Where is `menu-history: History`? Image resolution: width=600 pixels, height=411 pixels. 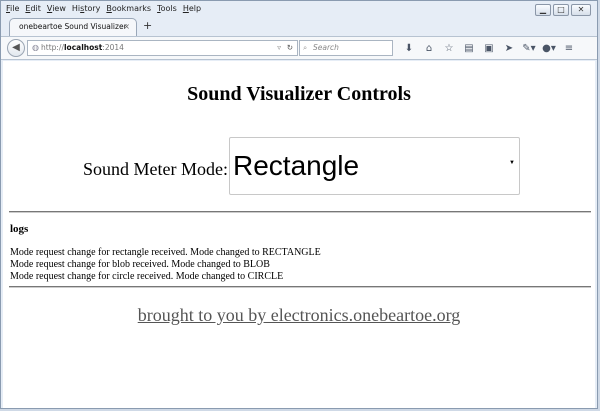 menu-history: History is located at coordinates (86, 8).